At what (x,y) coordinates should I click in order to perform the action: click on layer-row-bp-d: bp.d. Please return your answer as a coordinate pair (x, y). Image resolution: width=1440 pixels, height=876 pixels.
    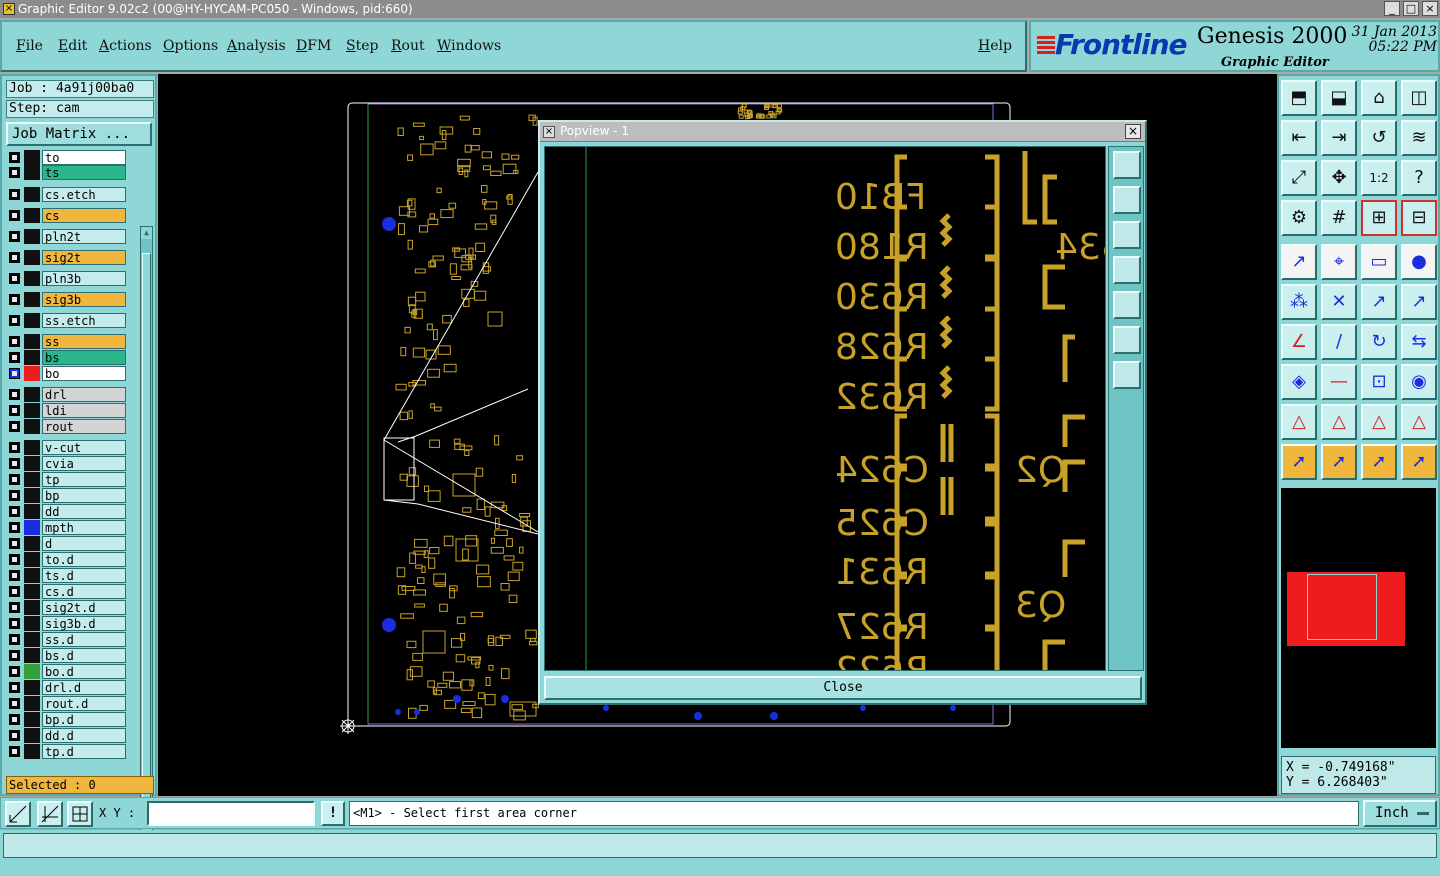
    Looking at the image, I should click on (67, 719).